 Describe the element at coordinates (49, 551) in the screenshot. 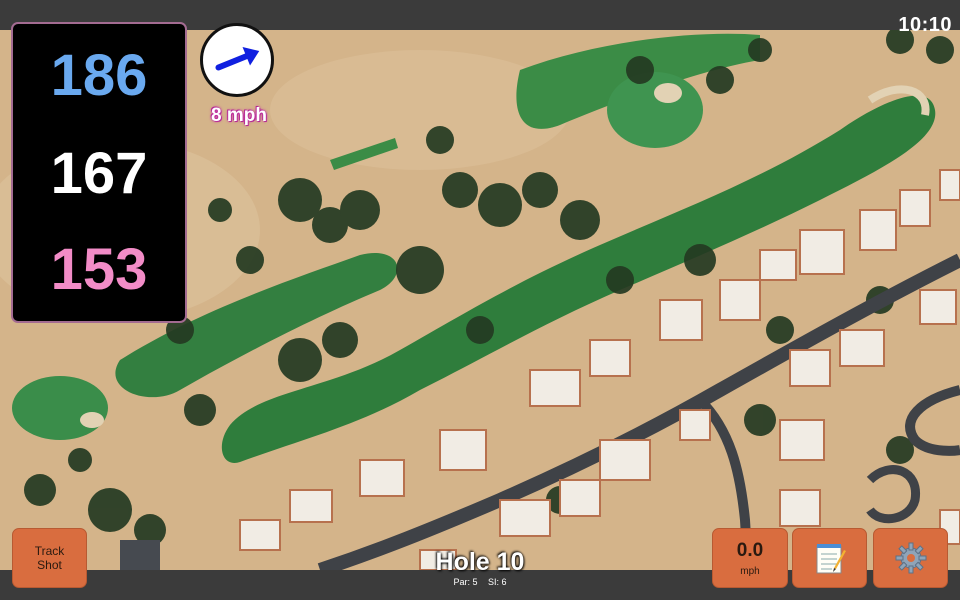

I see `track-shot-label-line1: Track` at that location.